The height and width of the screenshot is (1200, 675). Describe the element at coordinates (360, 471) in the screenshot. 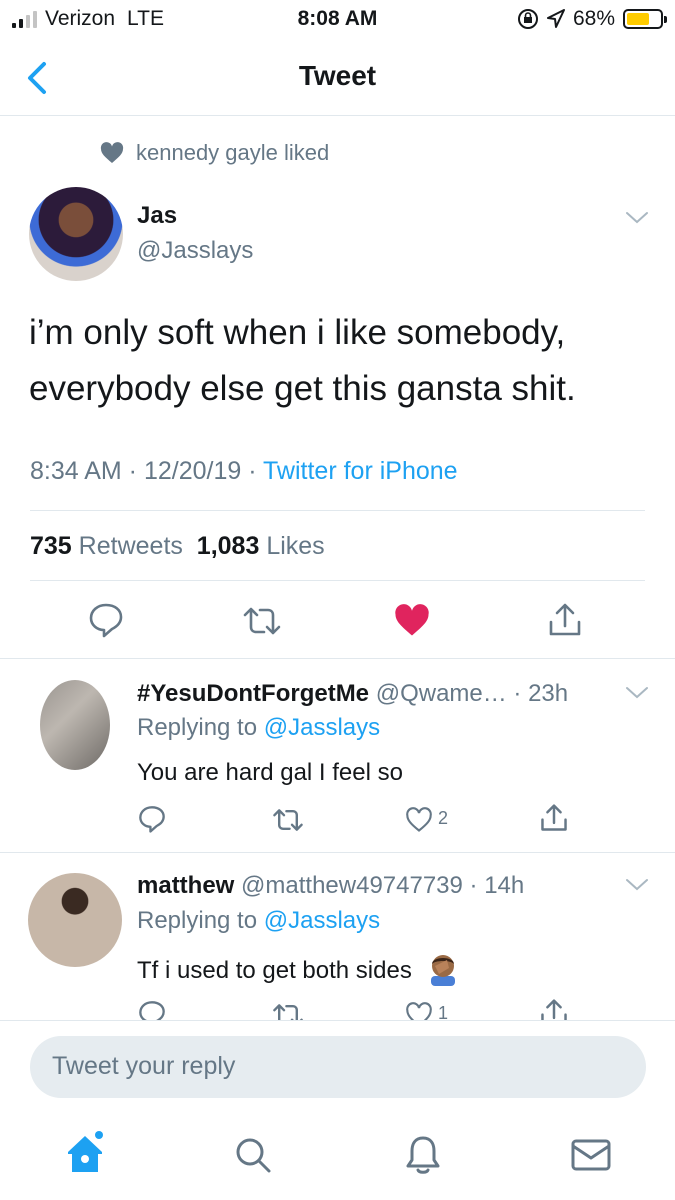

I see `tweet-source-link: Twitter for iPhone` at that location.